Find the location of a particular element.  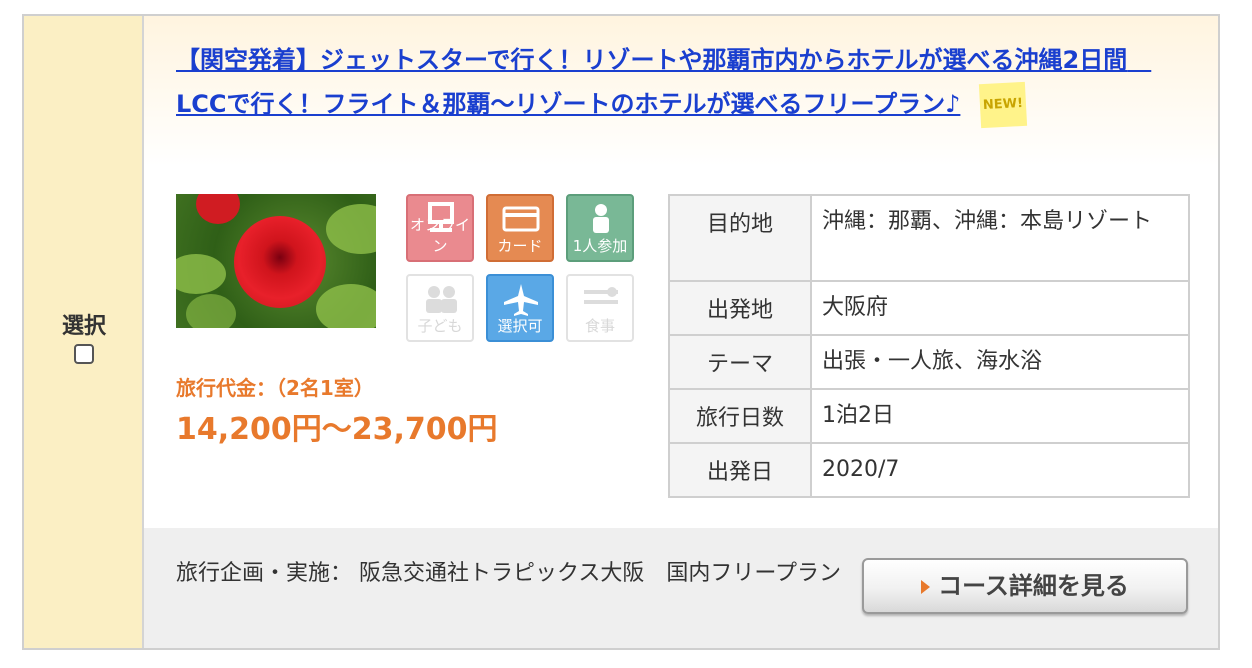

info-value: 沖縄：那覇、沖縄：本島リゾート is located at coordinates (1000, 238).